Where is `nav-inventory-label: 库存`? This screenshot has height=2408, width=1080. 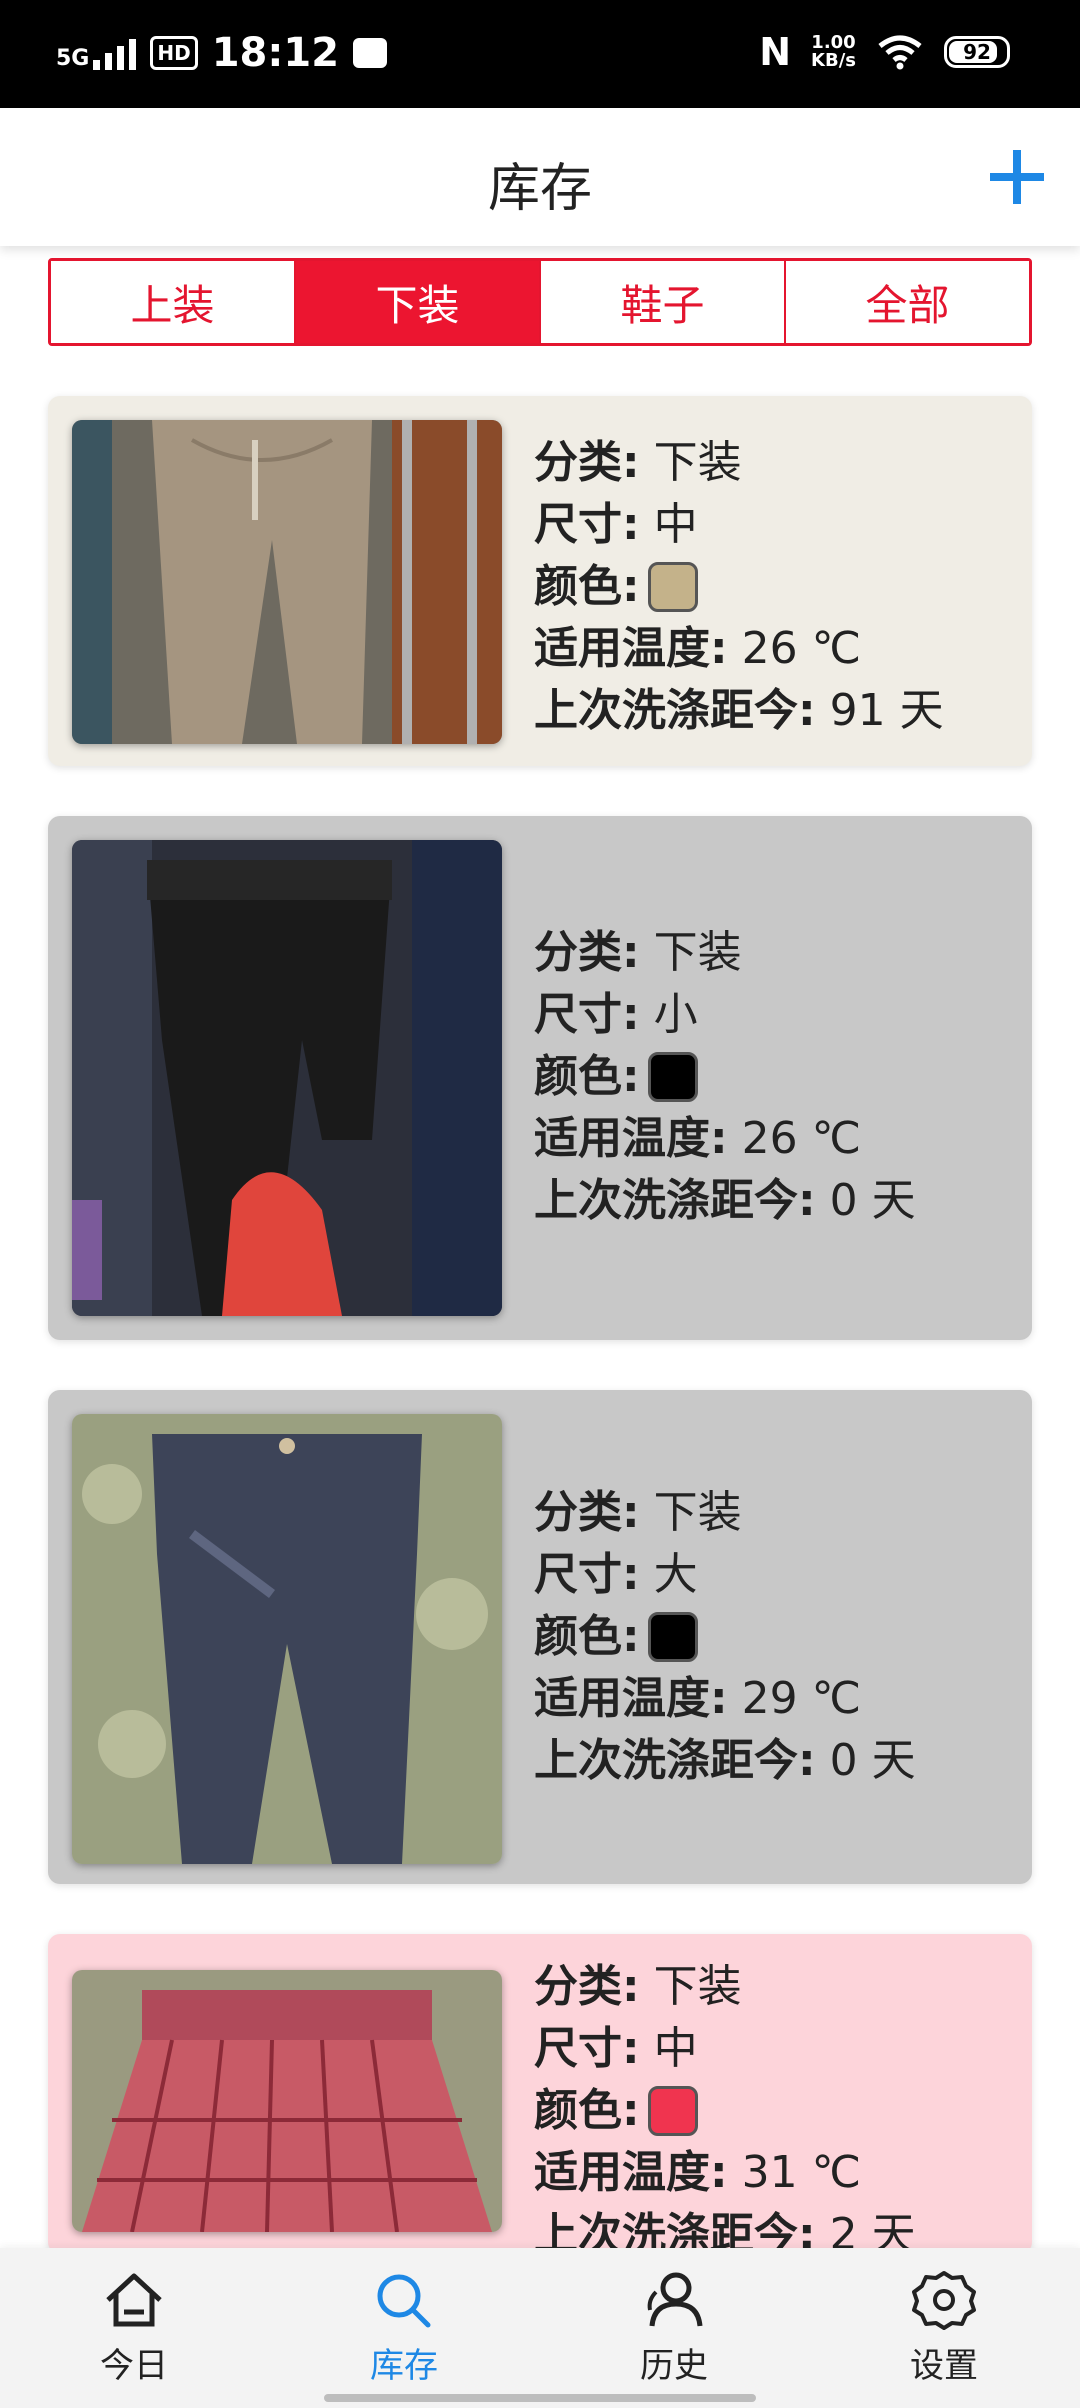
nav-inventory-label: 库存 is located at coordinates (404, 2366).